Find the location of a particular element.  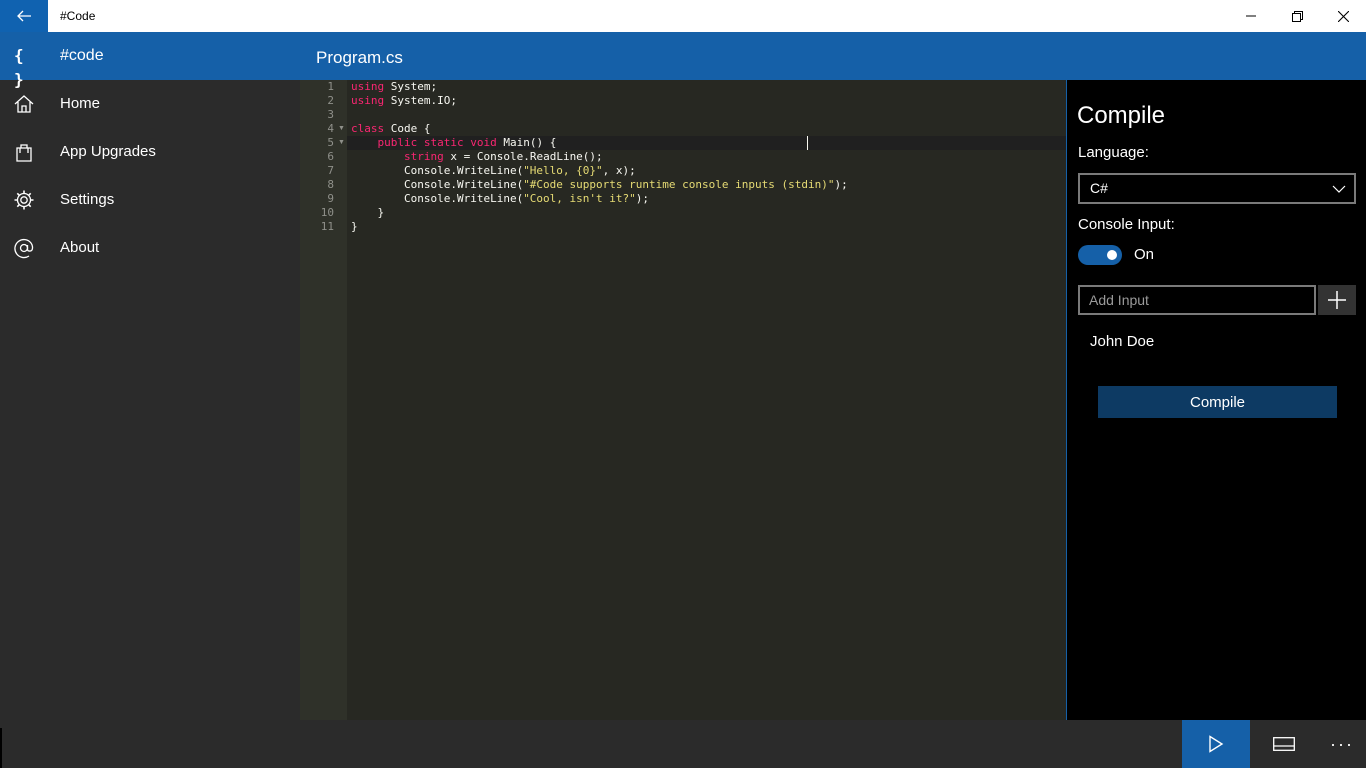

line-number: 8 is located at coordinates (330, 184).